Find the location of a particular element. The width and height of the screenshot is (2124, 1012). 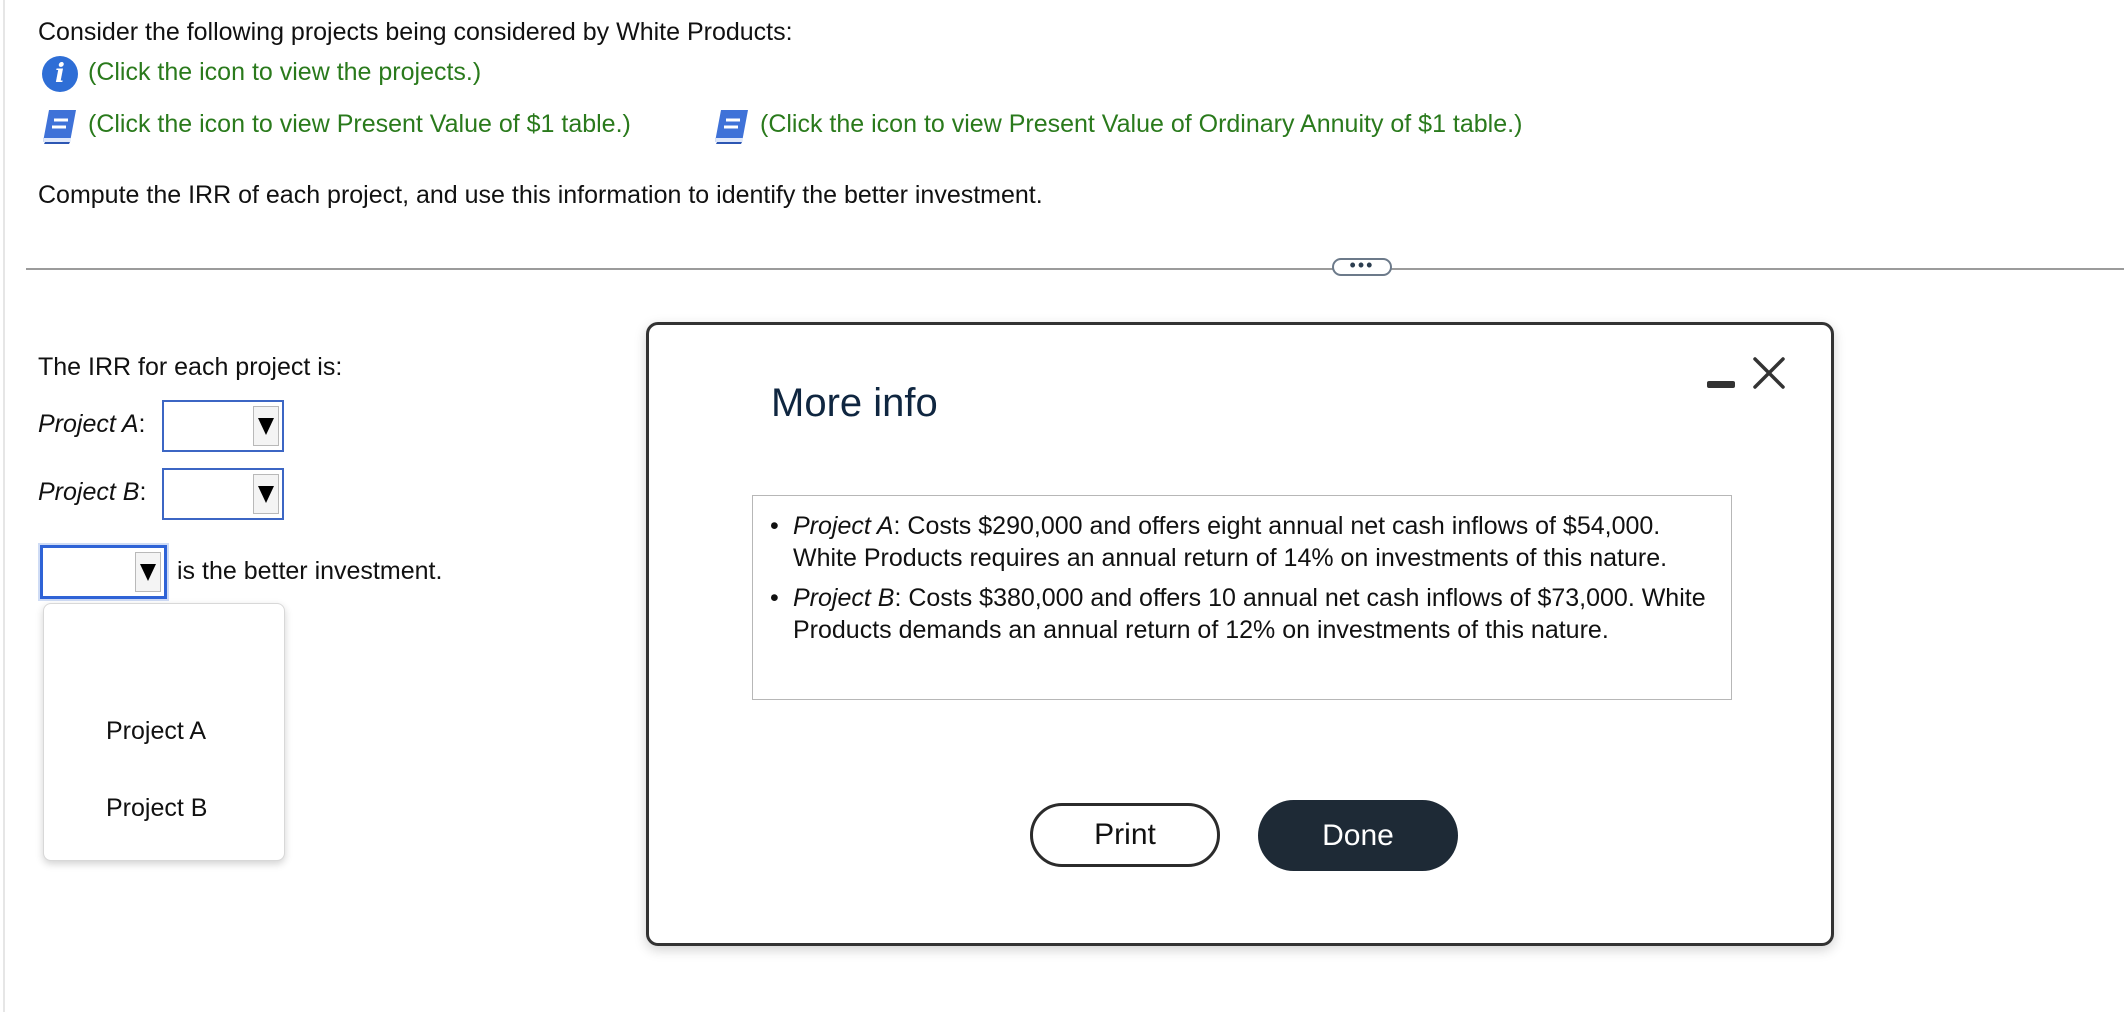

left-rule is located at coordinates (4, 506).